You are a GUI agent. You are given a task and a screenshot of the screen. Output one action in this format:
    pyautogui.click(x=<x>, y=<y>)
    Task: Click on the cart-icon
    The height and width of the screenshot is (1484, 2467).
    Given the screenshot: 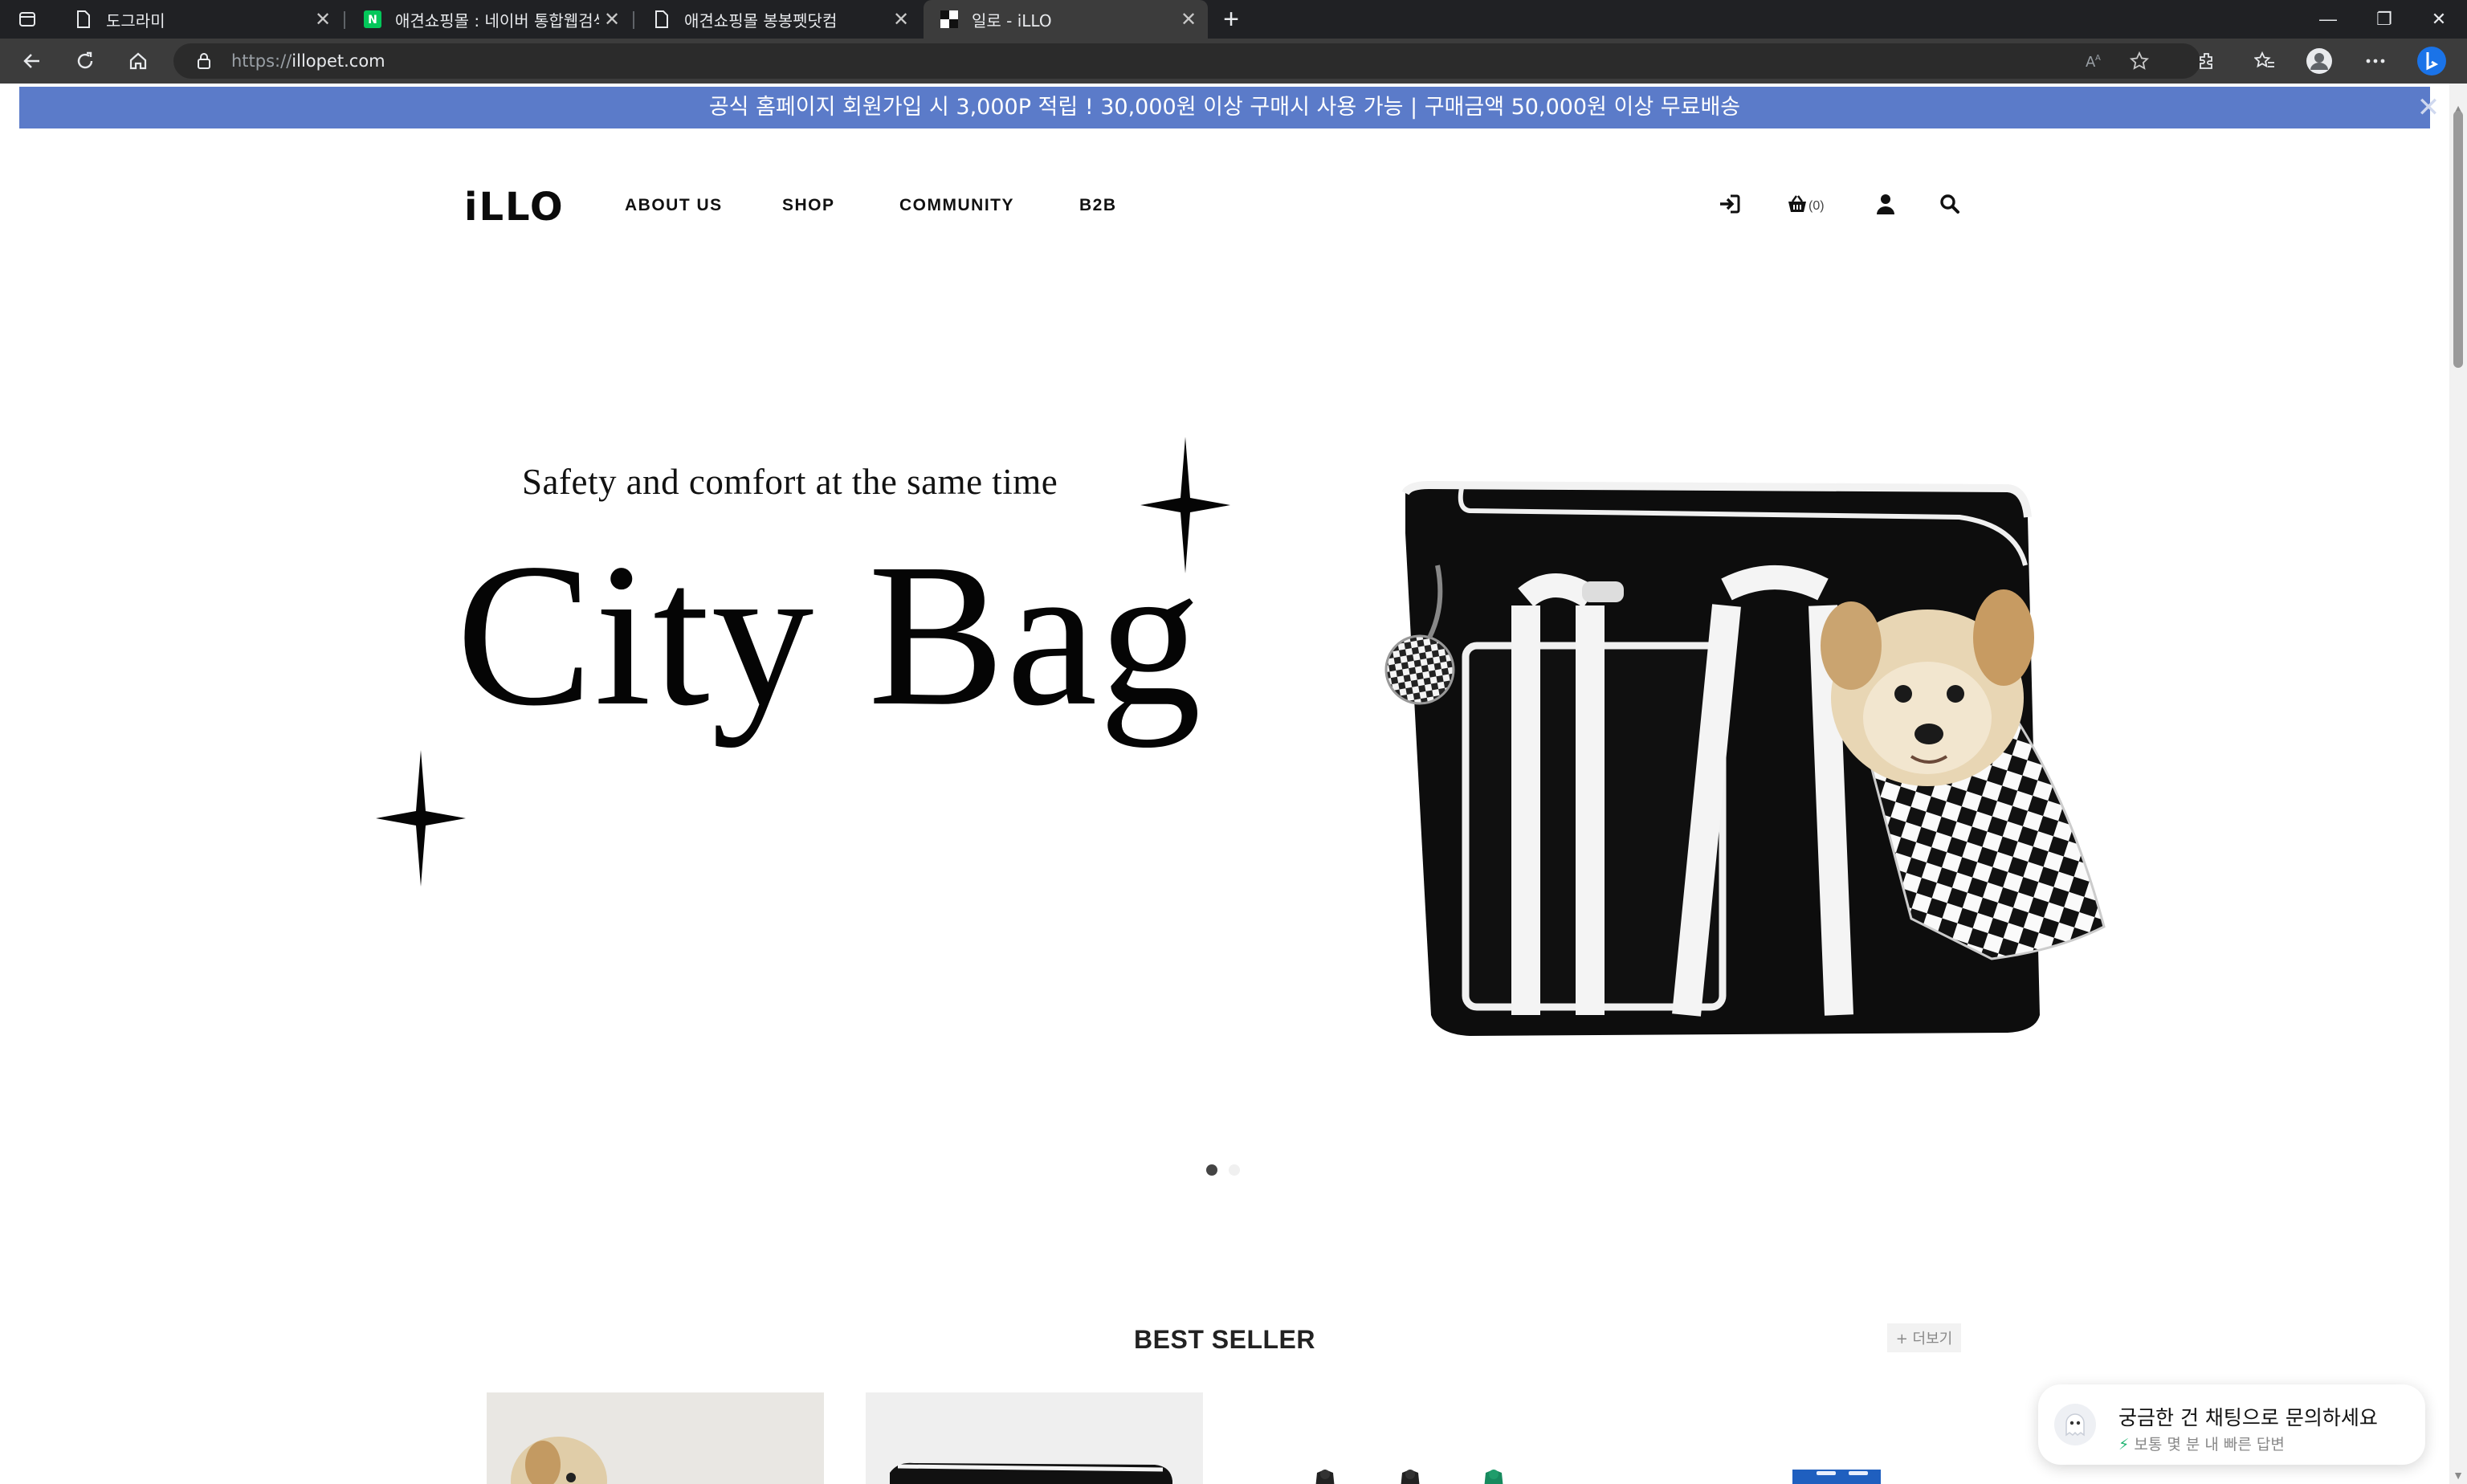 What is the action you would take?
    pyautogui.click(x=1797, y=204)
    